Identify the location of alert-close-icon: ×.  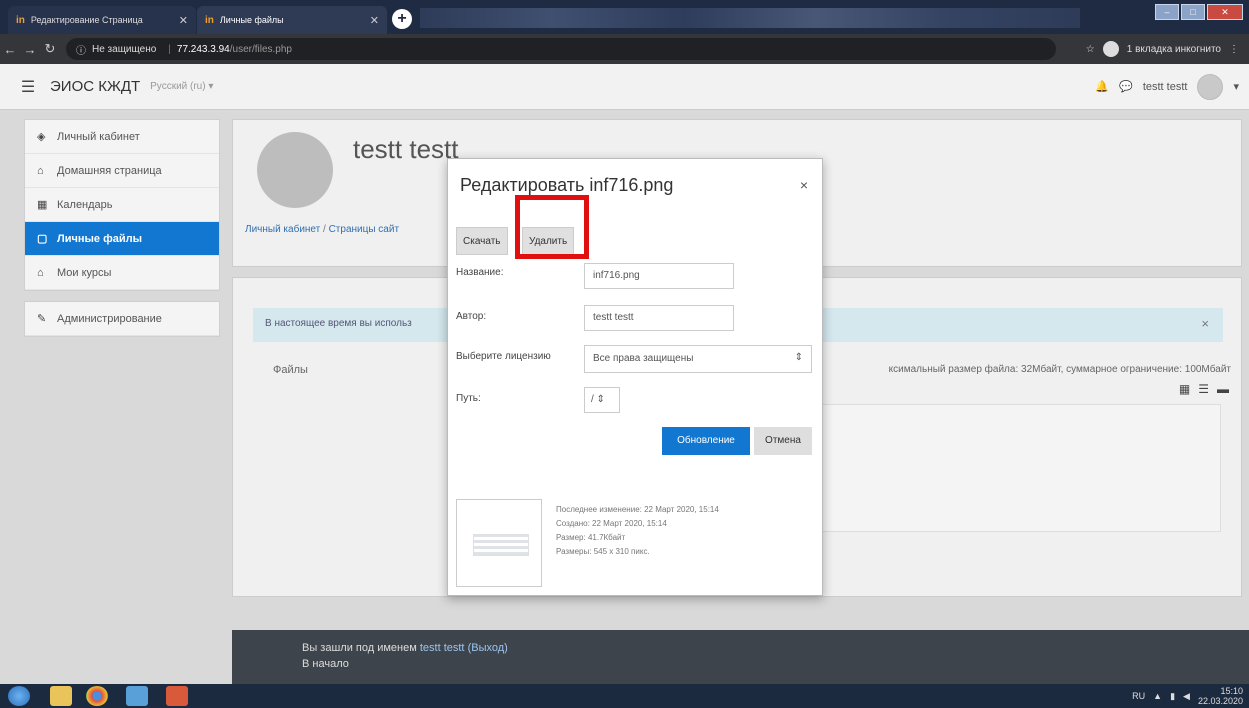
(1205, 323).